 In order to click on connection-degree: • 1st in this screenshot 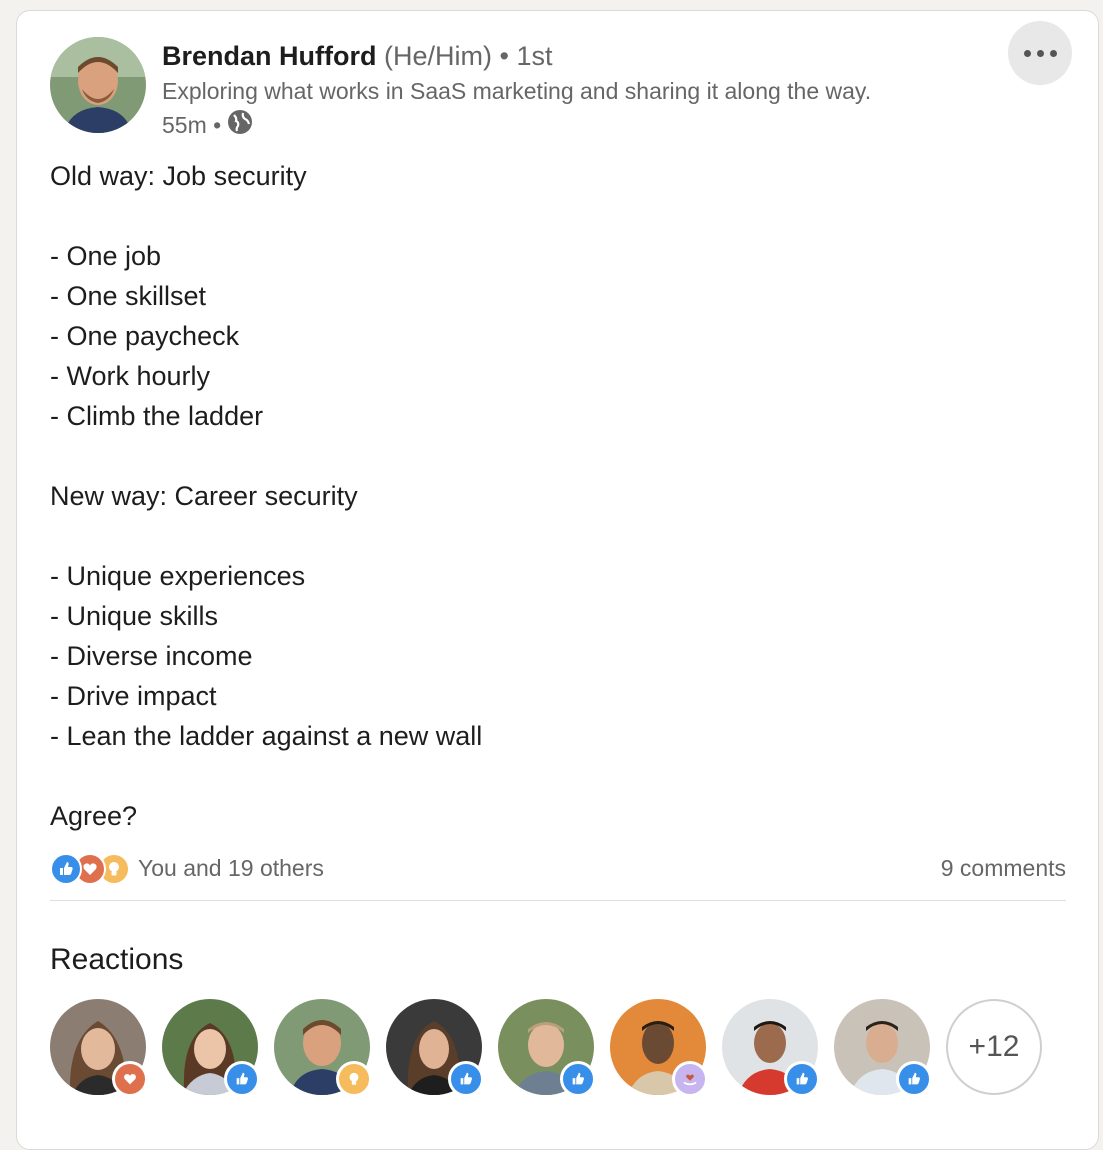, I will do `click(526, 56)`.